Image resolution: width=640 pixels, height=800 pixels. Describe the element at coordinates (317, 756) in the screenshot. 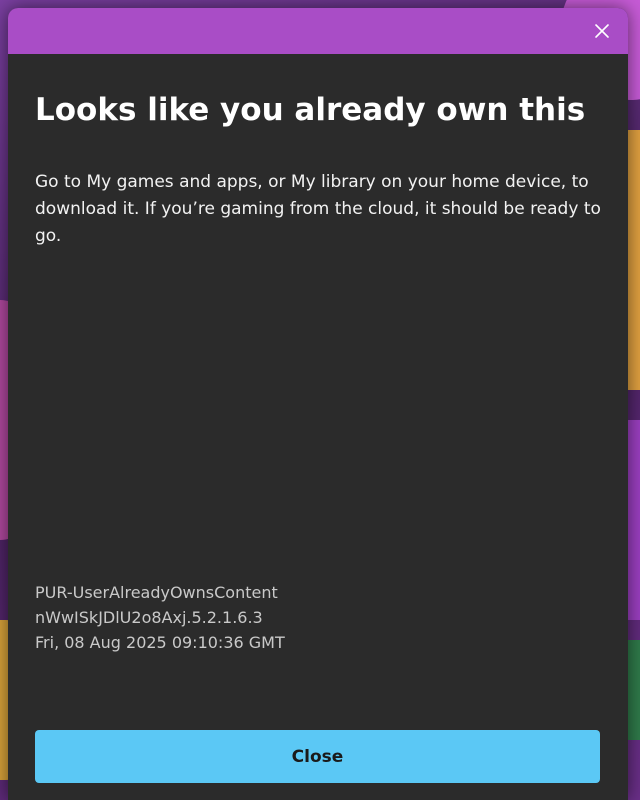

I see `close-button: Close` at that location.